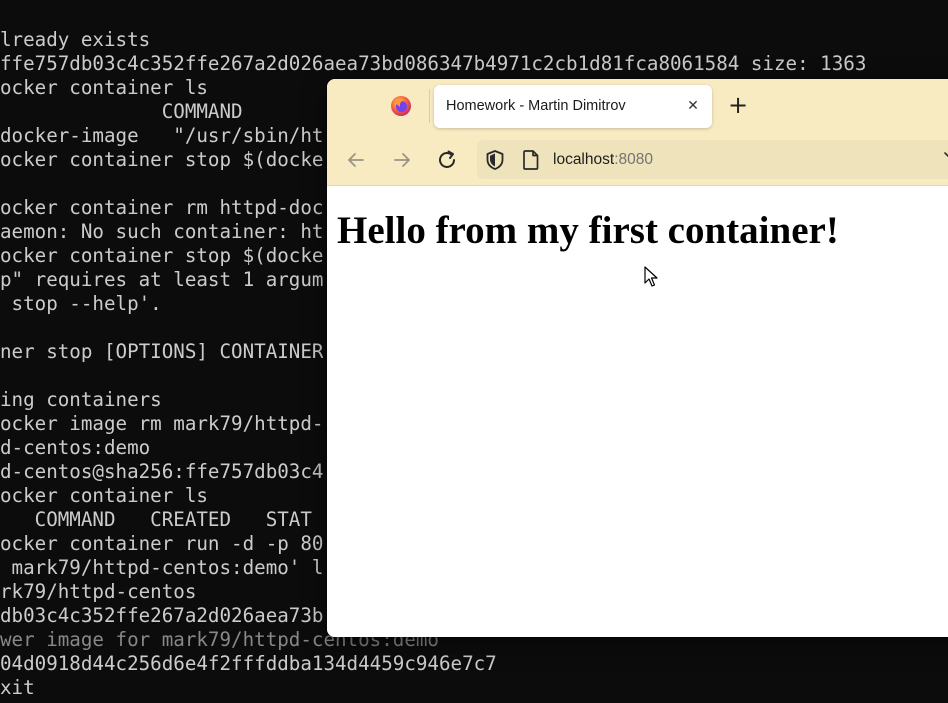  I want to click on terminal-line: p" requires at least 1 argum, so click(162, 279).